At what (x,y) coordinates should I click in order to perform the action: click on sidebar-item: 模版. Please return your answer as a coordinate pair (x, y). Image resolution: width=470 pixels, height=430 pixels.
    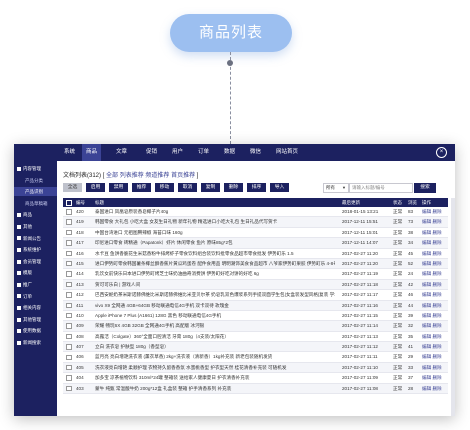
    Looking at the image, I should click on (35, 272).